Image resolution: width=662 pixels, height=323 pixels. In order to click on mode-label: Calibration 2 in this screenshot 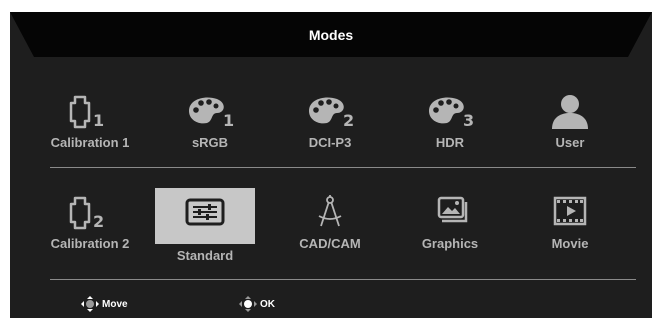, I will do `click(90, 243)`.